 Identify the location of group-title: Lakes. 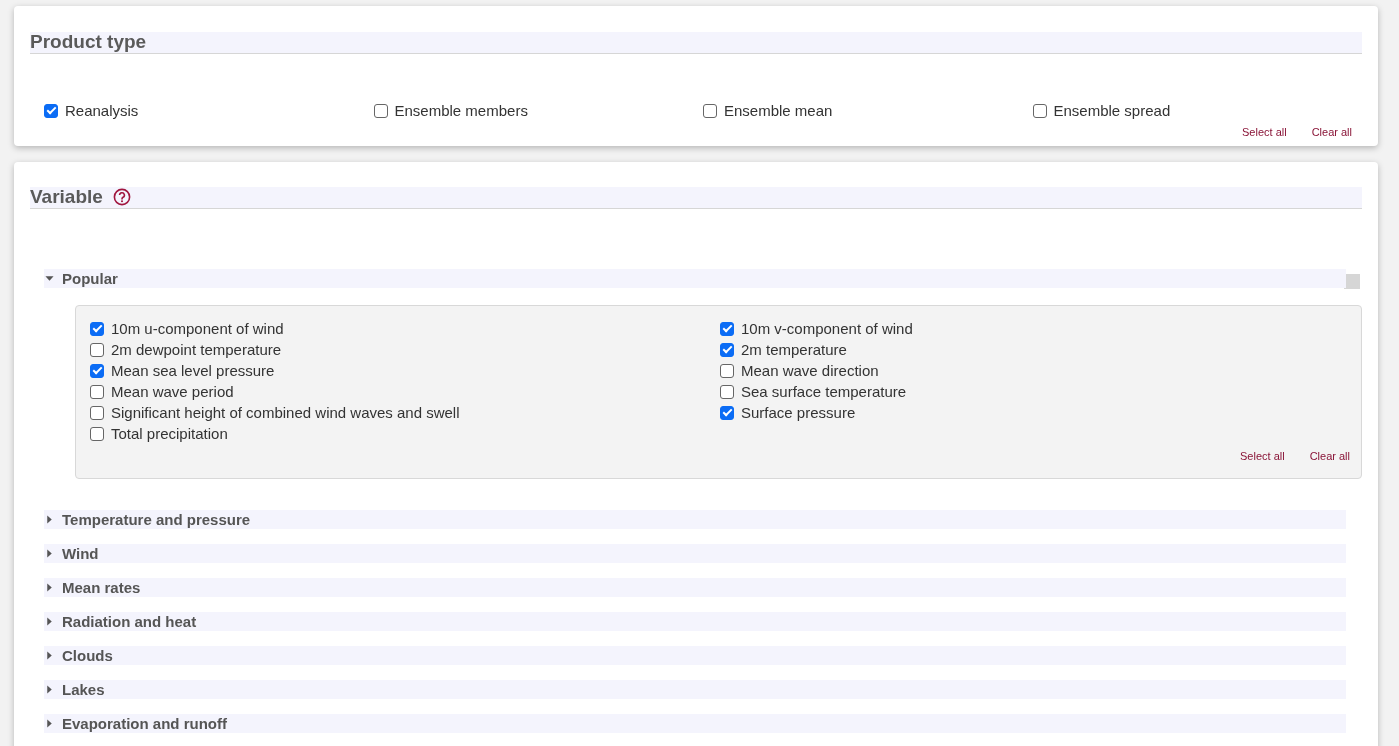
(83, 689).